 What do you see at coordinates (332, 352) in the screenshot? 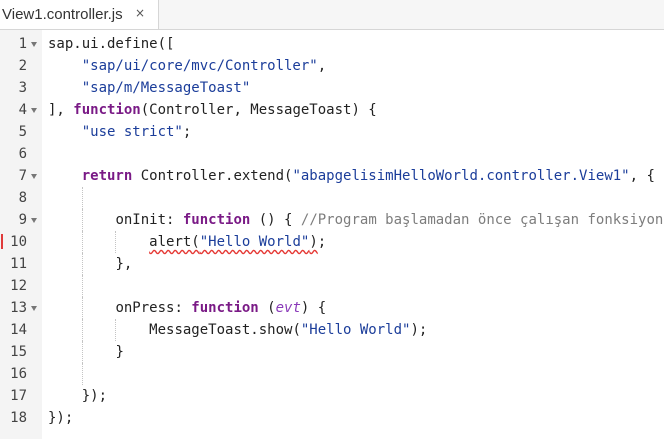
I see `code-line: 15 }` at bounding box center [332, 352].